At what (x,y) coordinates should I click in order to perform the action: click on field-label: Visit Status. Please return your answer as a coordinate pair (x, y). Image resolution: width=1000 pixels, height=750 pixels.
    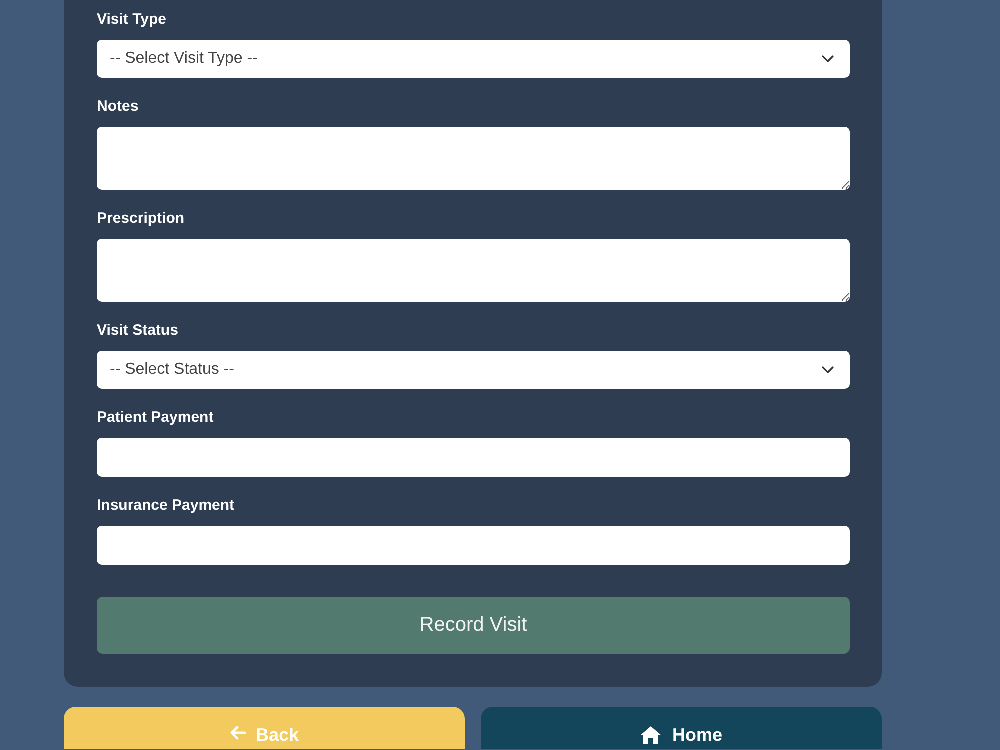
    Looking at the image, I should click on (137, 331).